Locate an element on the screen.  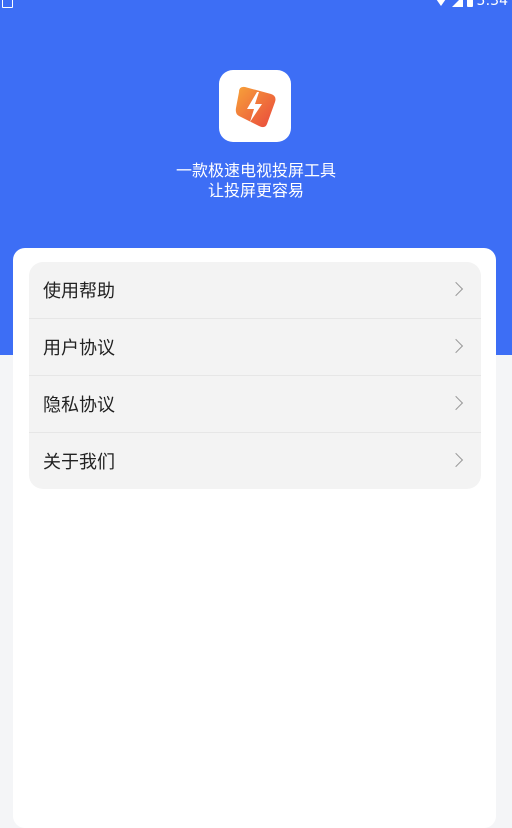
wifi-icon is located at coordinates (440, 3).